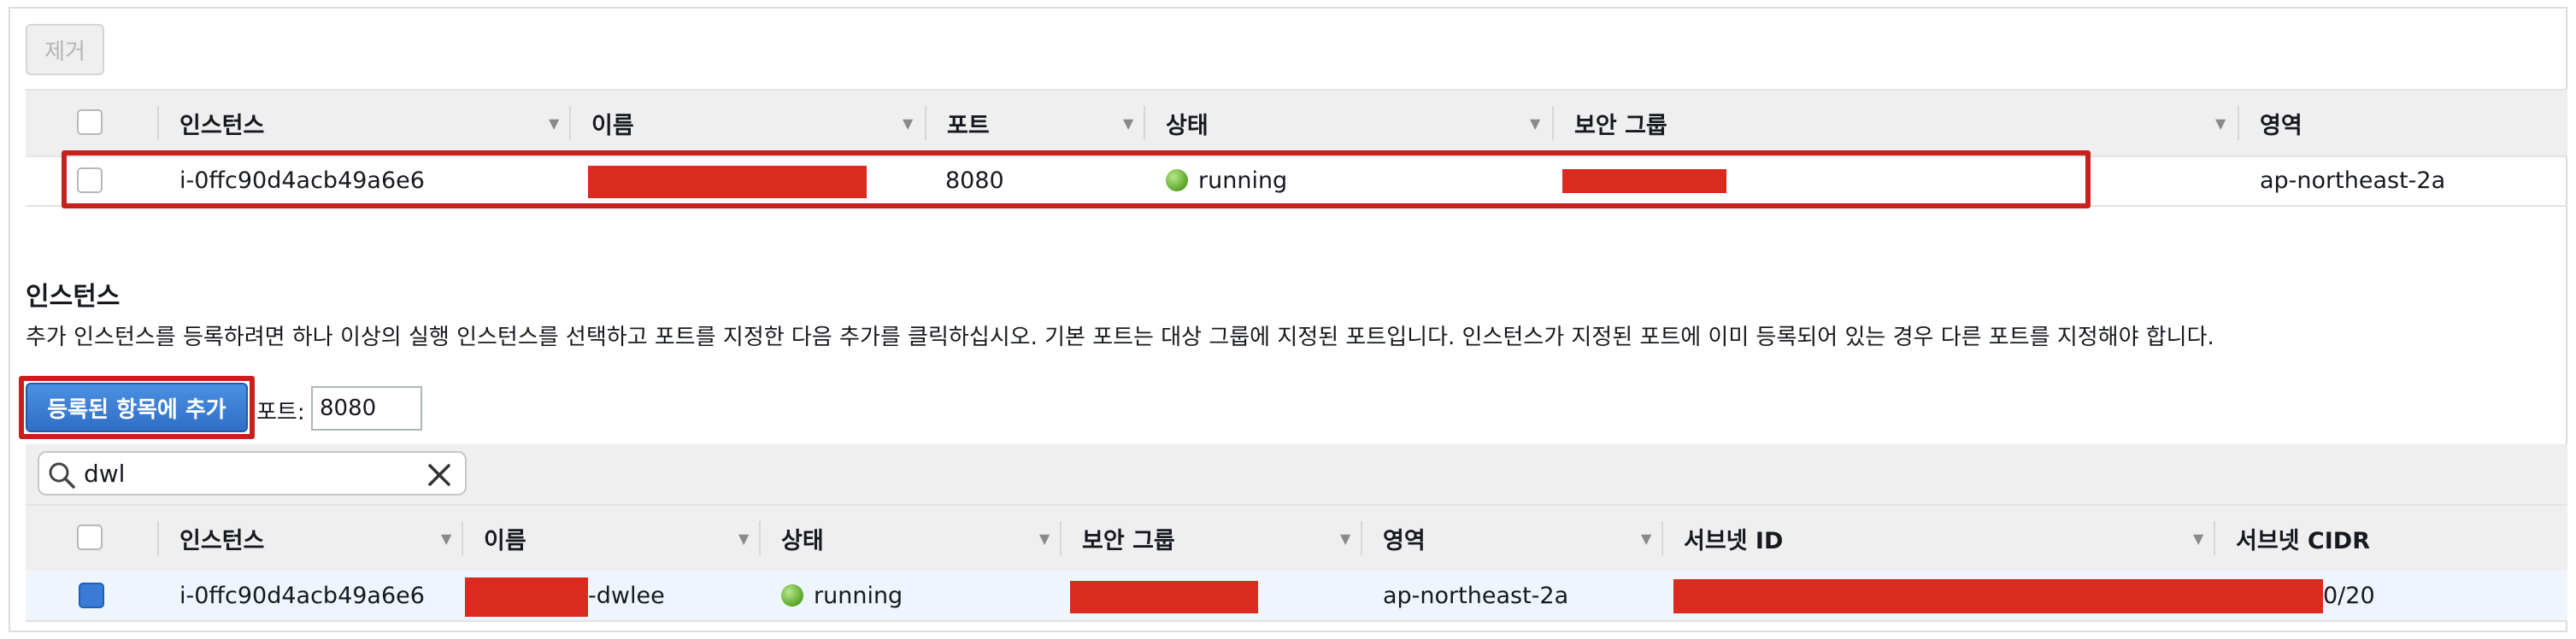  Describe the element at coordinates (626, 595) in the screenshot. I see `name-suffix: -dwlee` at that location.